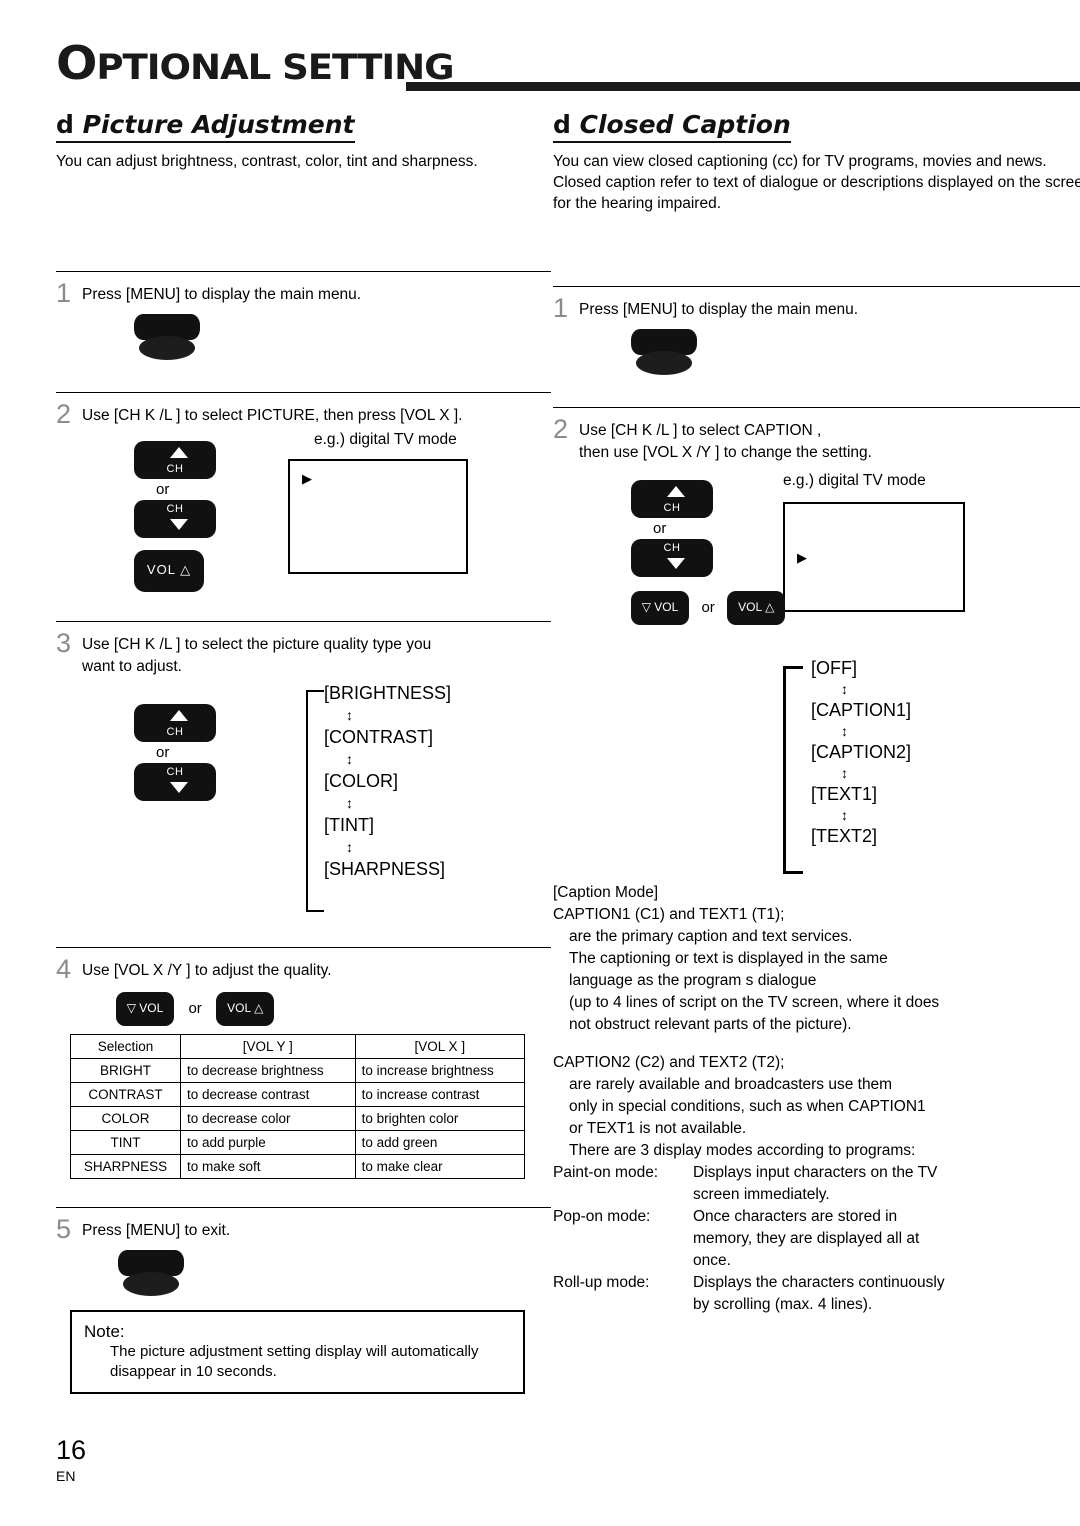 The image size is (1080, 1526). I want to click on volume-down-label: ▽ VOL, so click(145, 1008).